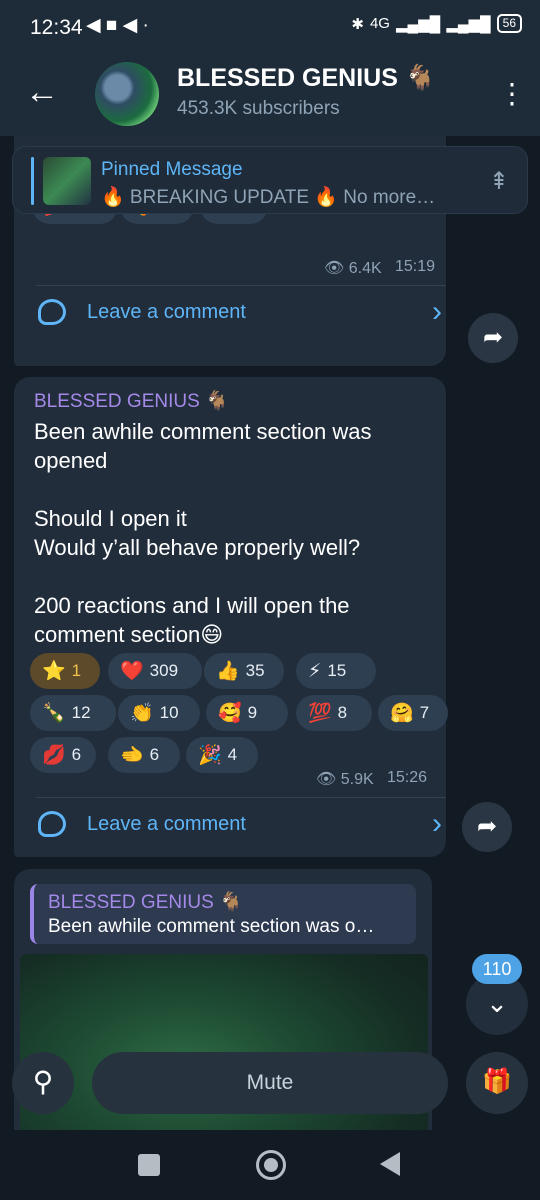  What do you see at coordinates (142, 713) in the screenshot?
I see `reaction-emoji: 👏` at bounding box center [142, 713].